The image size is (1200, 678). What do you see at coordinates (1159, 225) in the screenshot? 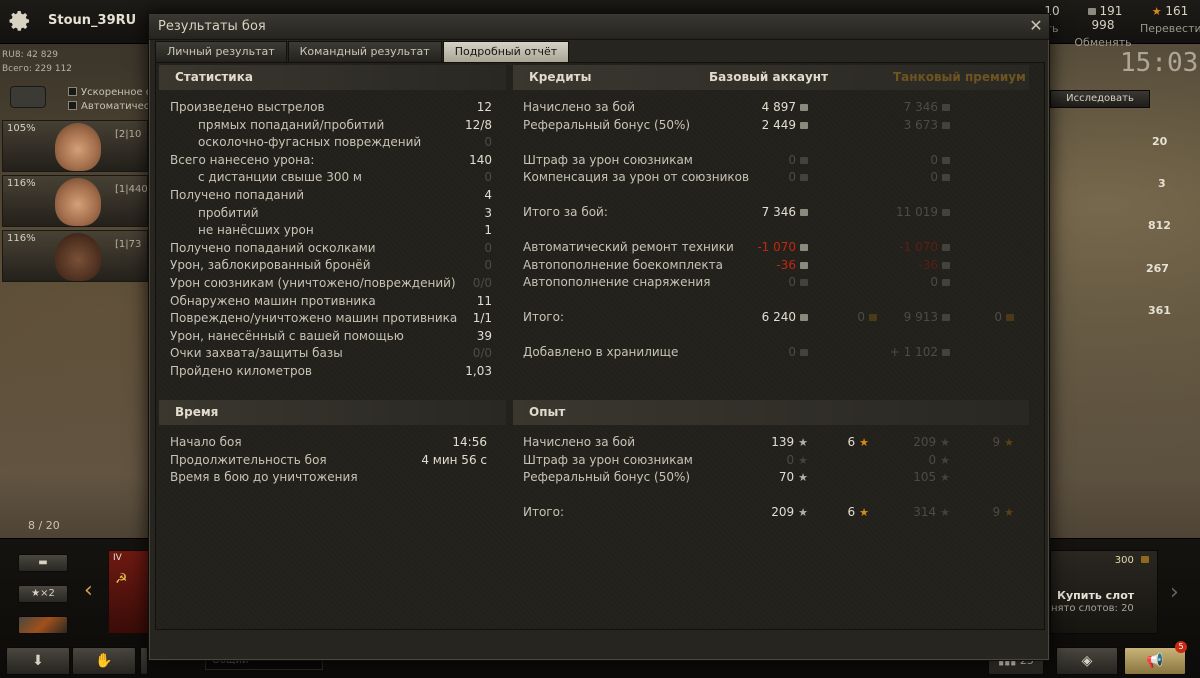
I see `tank-stat: 812` at bounding box center [1159, 225].